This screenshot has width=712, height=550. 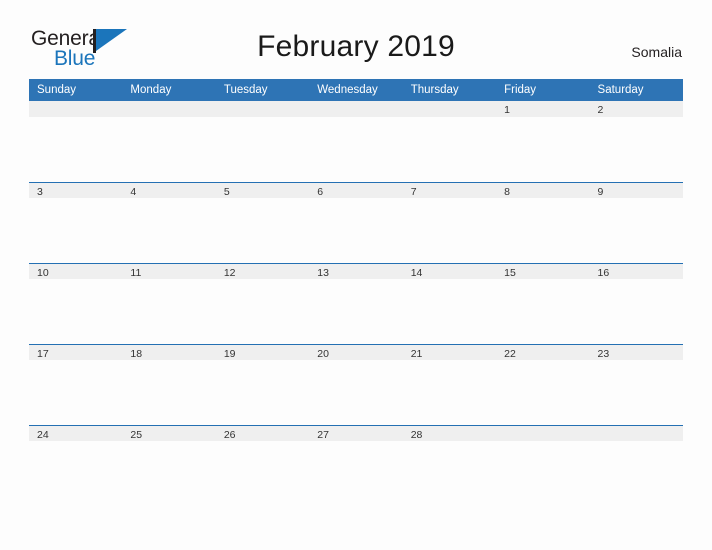 I want to click on day-number: 24, so click(x=43, y=435).